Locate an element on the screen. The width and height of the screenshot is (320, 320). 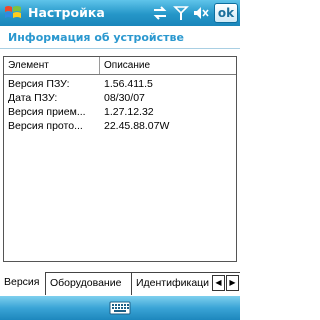
tab-hardware: Оборудование is located at coordinates (89, 284).